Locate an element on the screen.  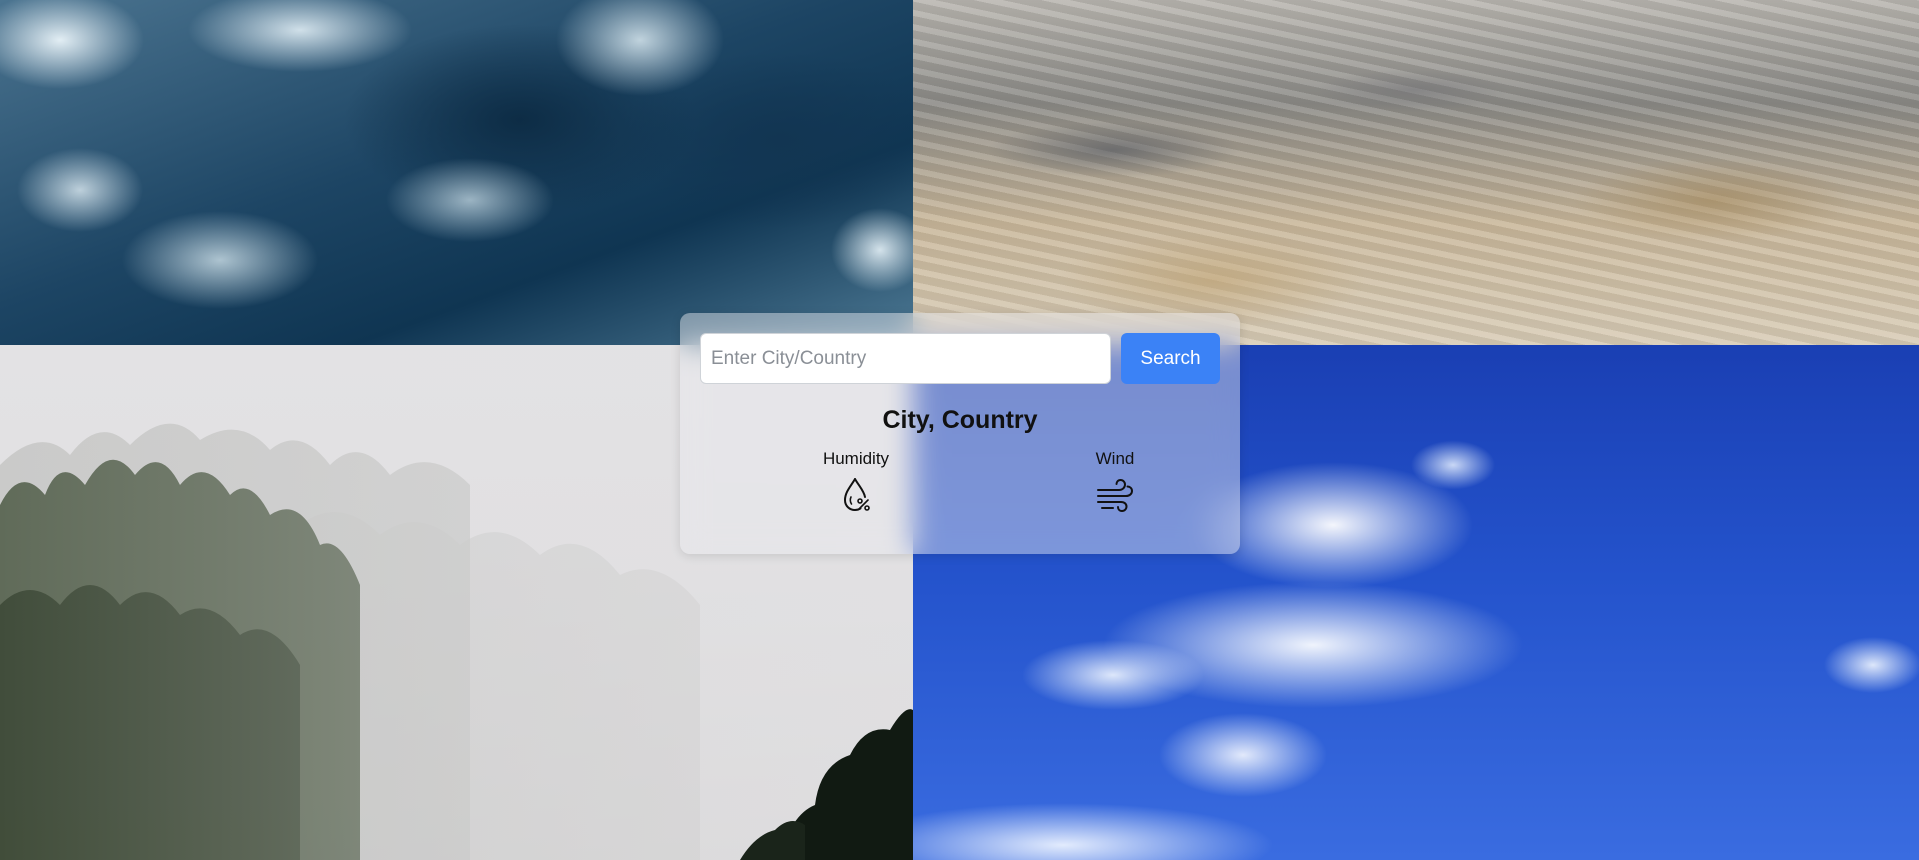
wind-label: Wind is located at coordinates (1115, 458).